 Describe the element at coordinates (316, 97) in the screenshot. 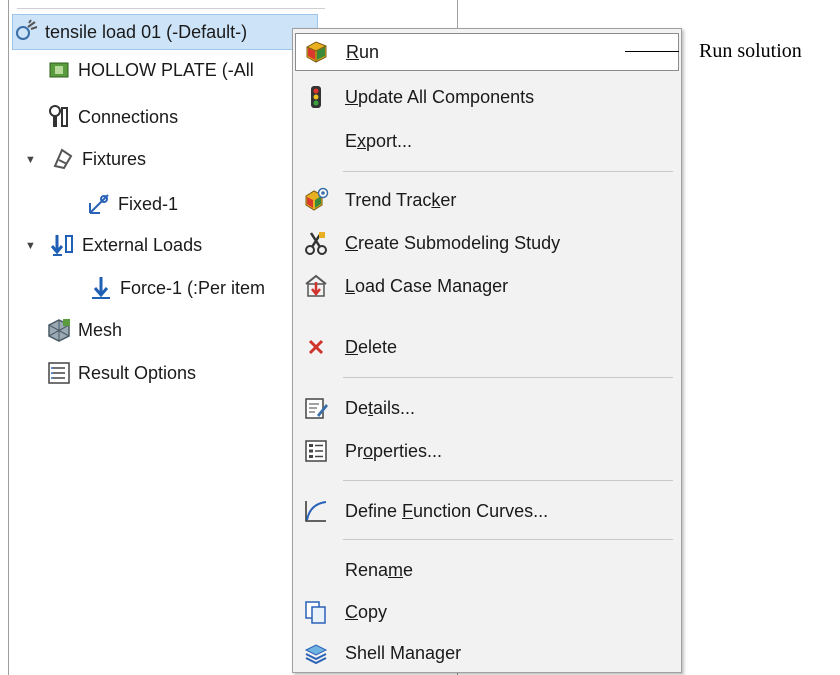

I see `traffic-light-icon` at that location.